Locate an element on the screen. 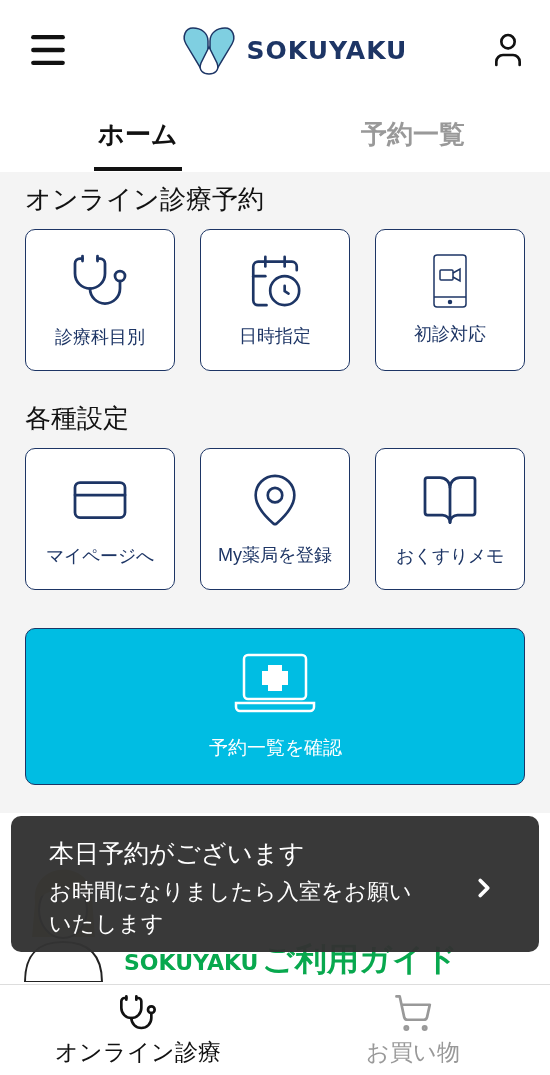 This screenshot has height=1075, width=550. nav-item: オンライン診療 is located at coordinates (137, 1030).